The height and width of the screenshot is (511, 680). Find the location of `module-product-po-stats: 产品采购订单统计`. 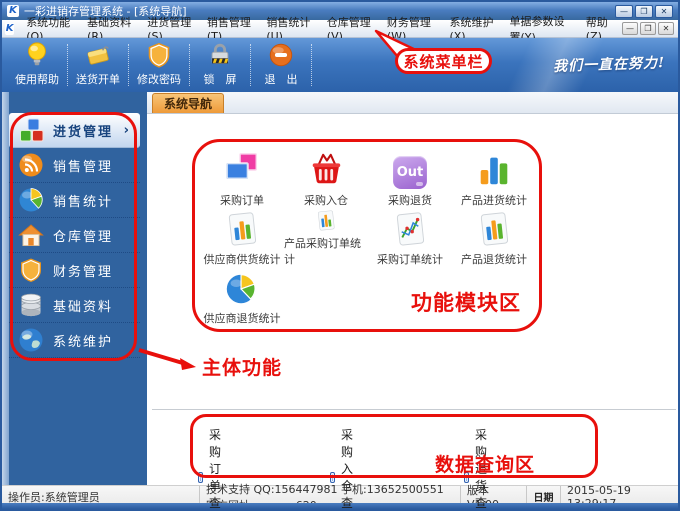

module-product-po-stats: 产品采购订单统计 is located at coordinates (326, 238).